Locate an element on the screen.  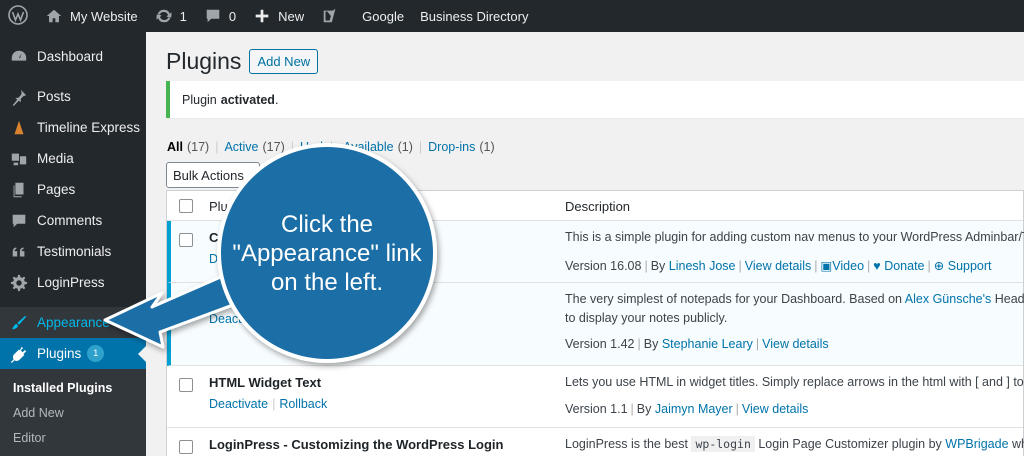
support-label: Support is located at coordinates (969, 266).